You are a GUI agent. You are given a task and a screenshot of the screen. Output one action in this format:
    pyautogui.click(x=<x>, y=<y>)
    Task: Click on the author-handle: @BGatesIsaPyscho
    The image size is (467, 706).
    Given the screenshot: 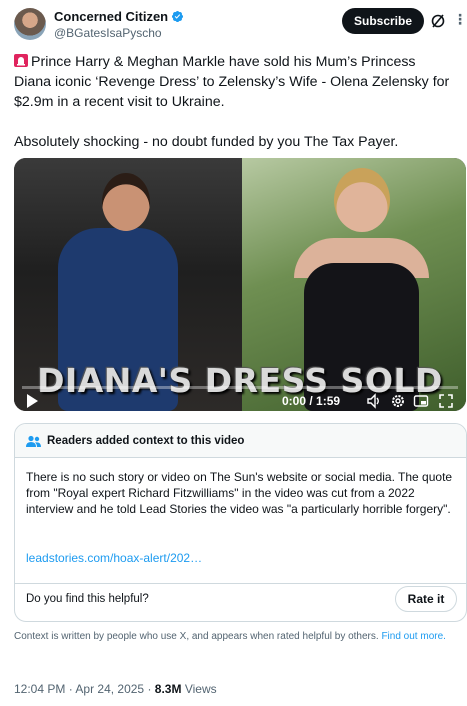 What is the action you would take?
    pyautogui.click(x=108, y=33)
    